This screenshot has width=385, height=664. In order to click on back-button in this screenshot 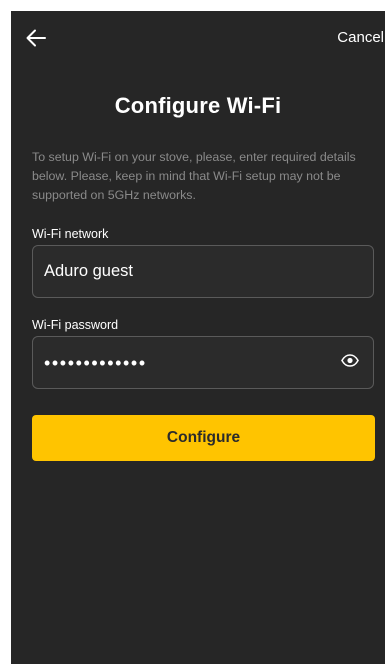, I will do `click(36, 38)`.